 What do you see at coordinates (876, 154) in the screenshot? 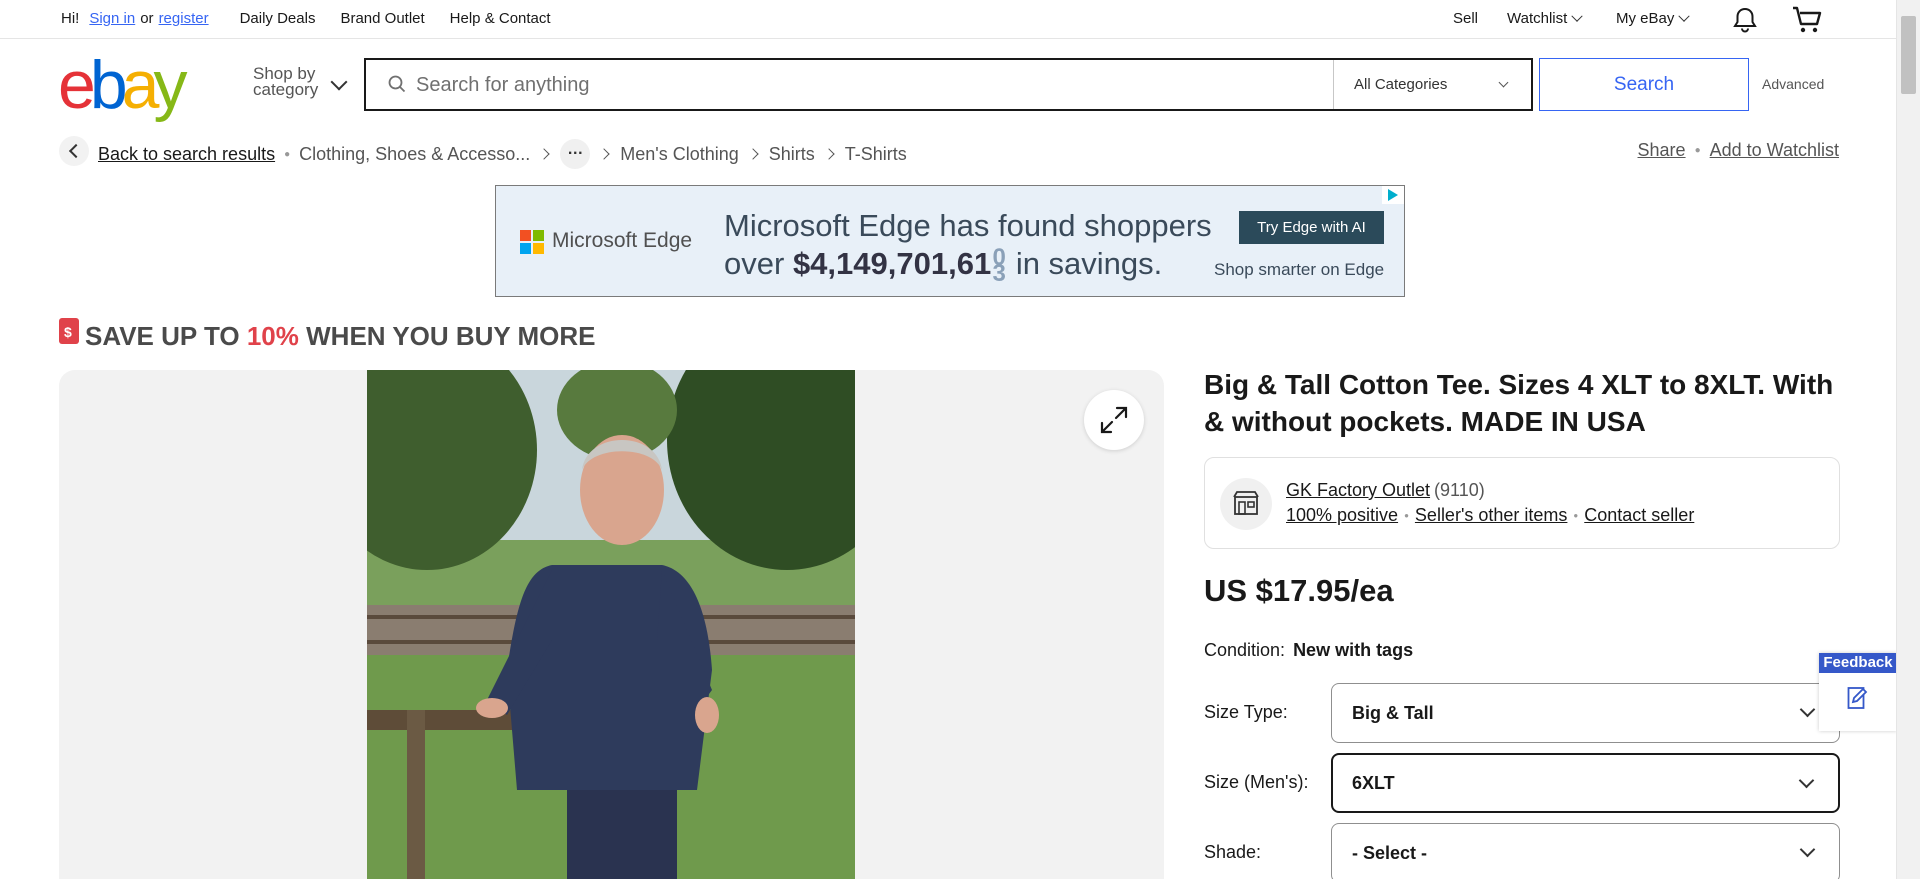
I see `breadcrumb-item-tshirts: T-Shirts` at bounding box center [876, 154].